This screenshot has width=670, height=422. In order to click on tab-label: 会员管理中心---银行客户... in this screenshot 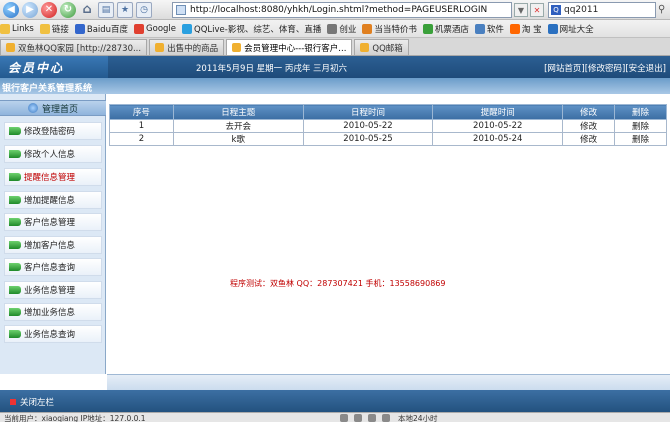, I will do `click(295, 48)`.